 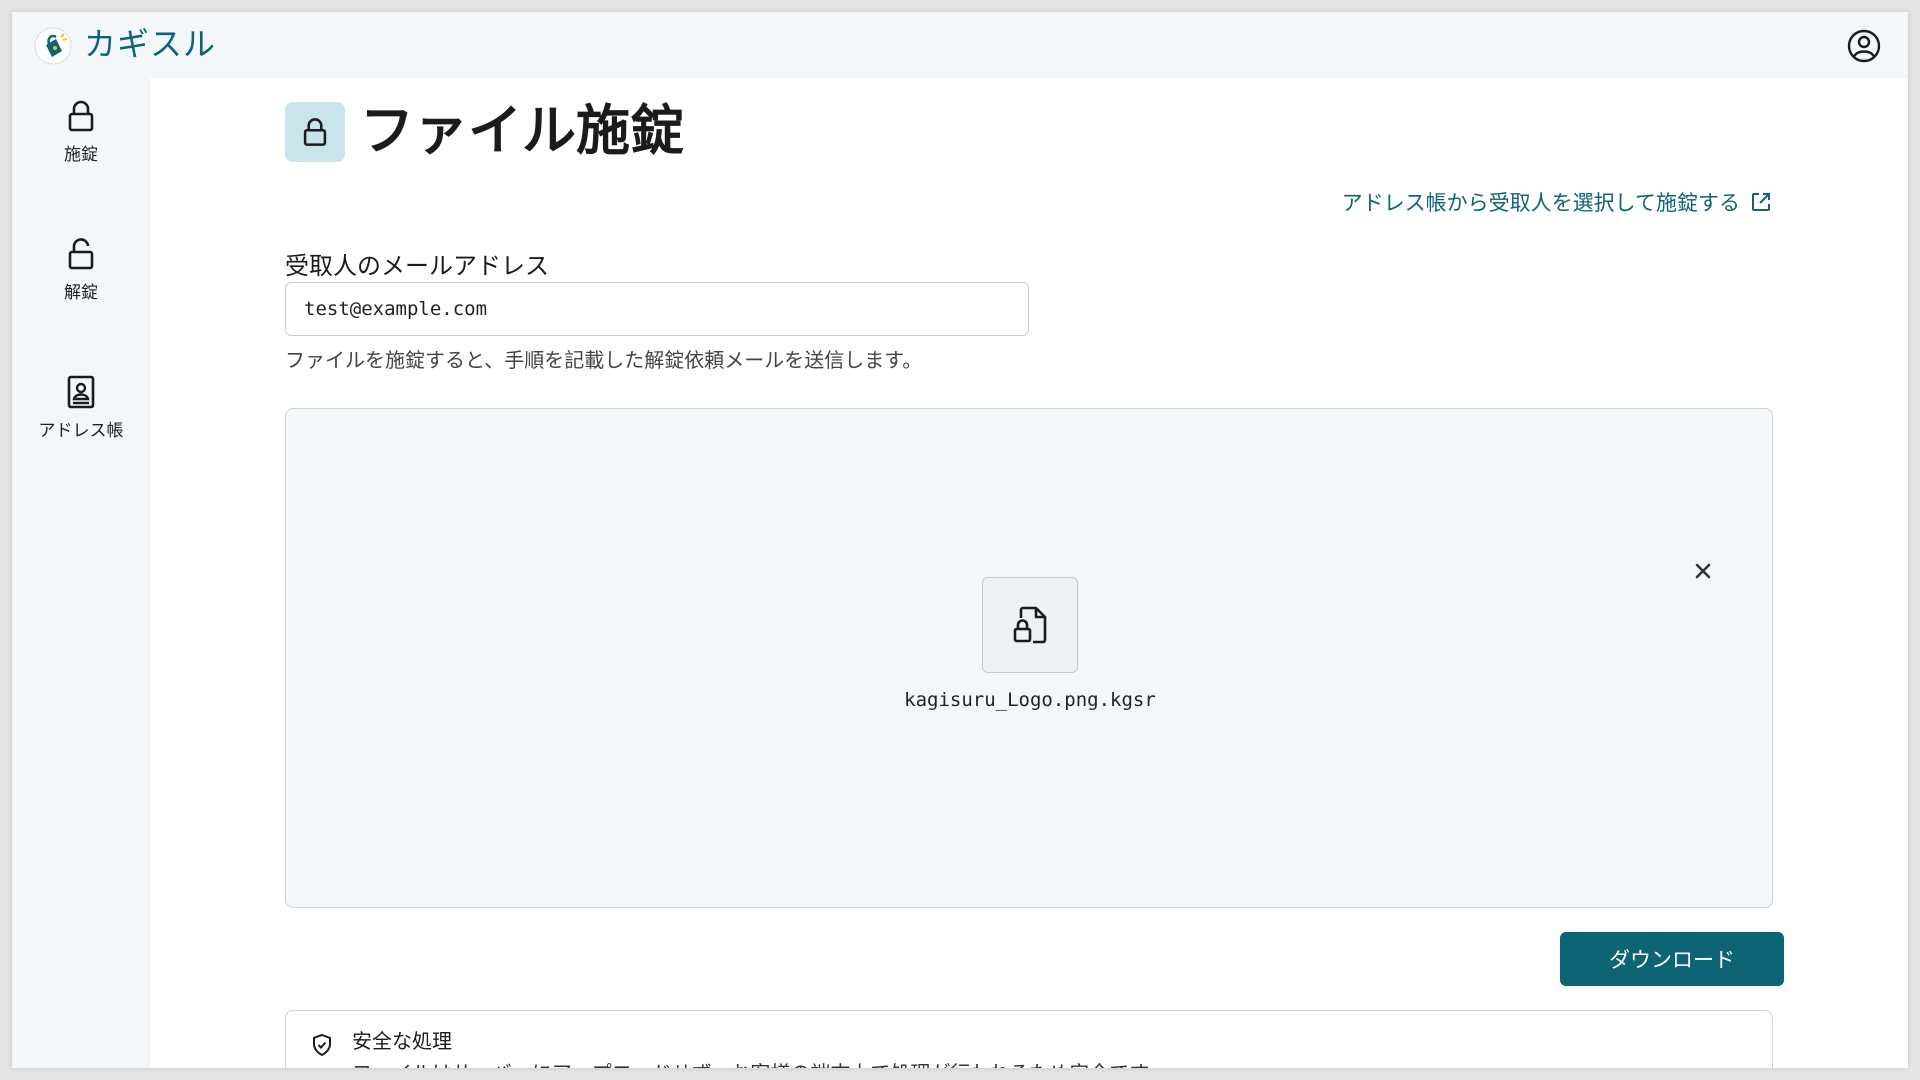 What do you see at coordinates (81, 392) in the screenshot?
I see `address-book-icon` at bounding box center [81, 392].